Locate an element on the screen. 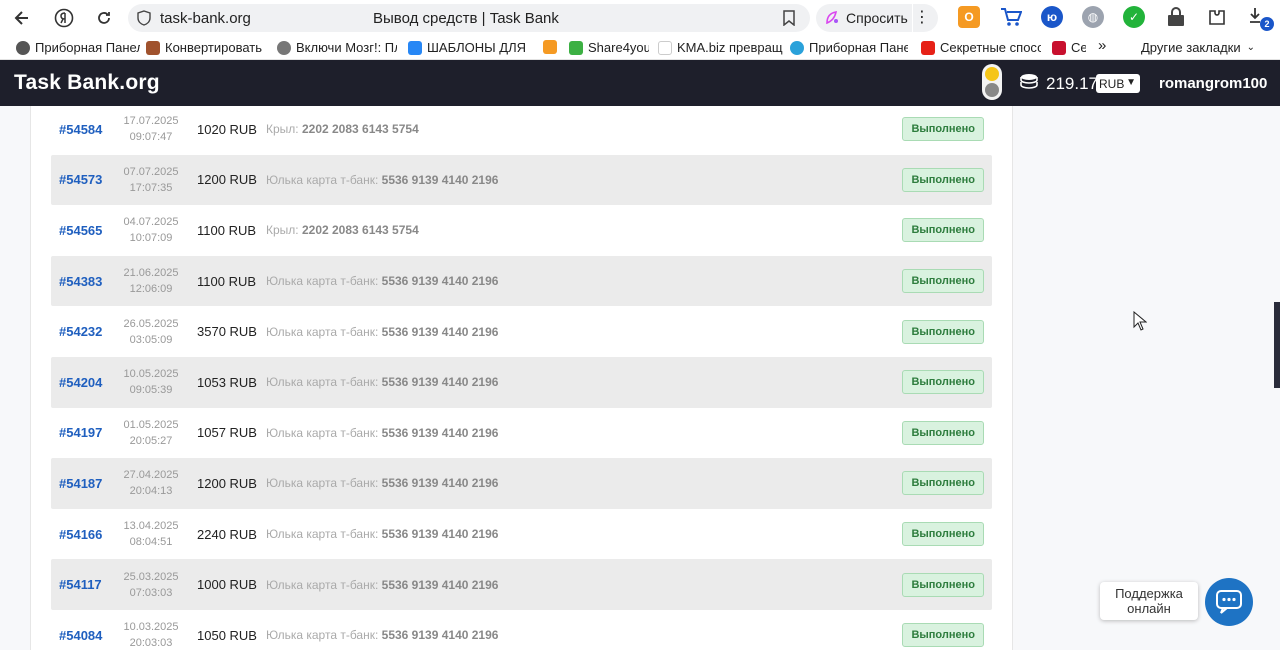 The image size is (1280, 650). bookmark-item: Share4you is located at coordinates (609, 47).